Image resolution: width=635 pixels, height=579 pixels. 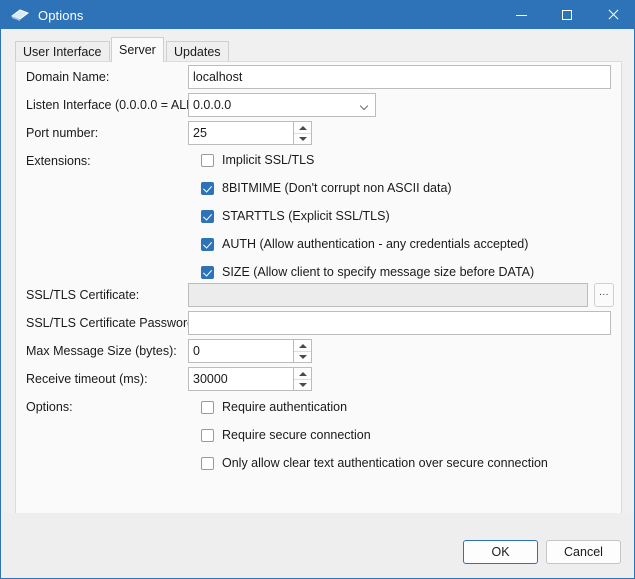 What do you see at coordinates (87, 379) in the screenshot?
I see `receive-timeout-label: Receive timeout (ms):` at bounding box center [87, 379].